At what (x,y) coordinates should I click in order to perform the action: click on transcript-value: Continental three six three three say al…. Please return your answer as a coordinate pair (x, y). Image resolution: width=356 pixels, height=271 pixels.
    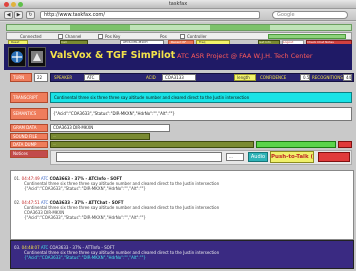
    Looking at the image, I should click on (201, 97).